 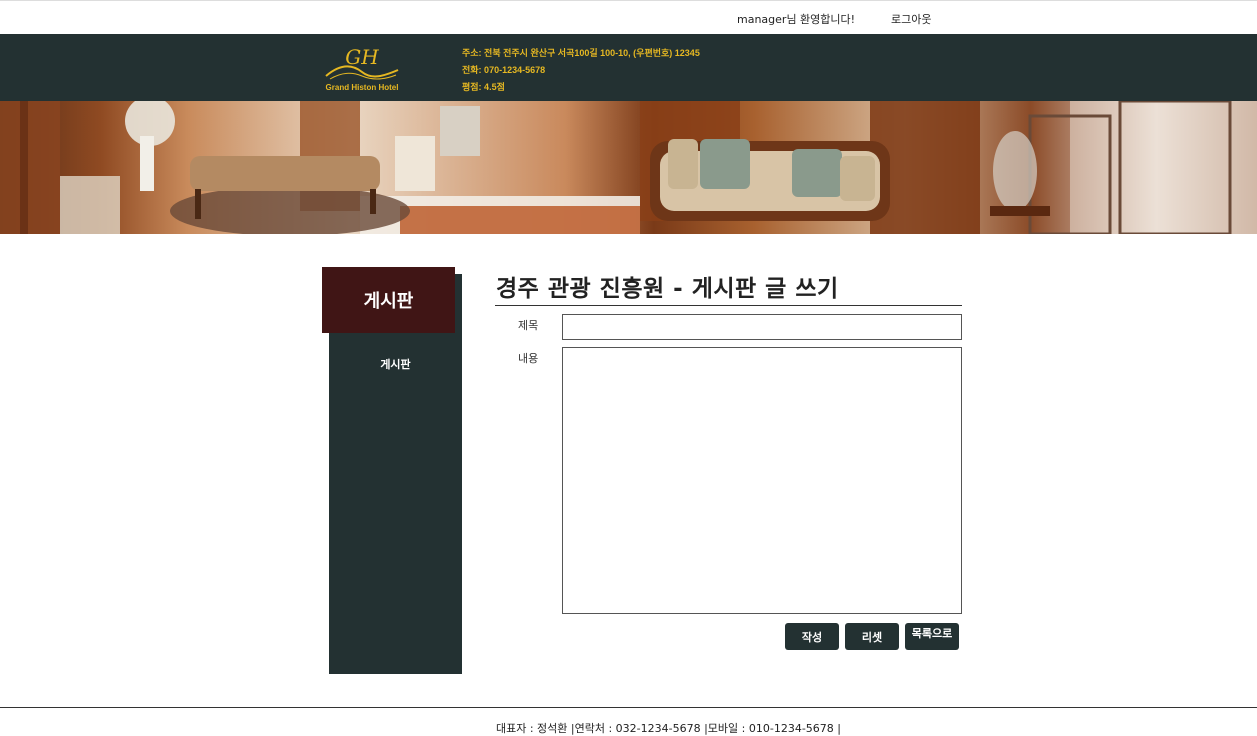 I want to click on sidebar, so click(x=395, y=474).